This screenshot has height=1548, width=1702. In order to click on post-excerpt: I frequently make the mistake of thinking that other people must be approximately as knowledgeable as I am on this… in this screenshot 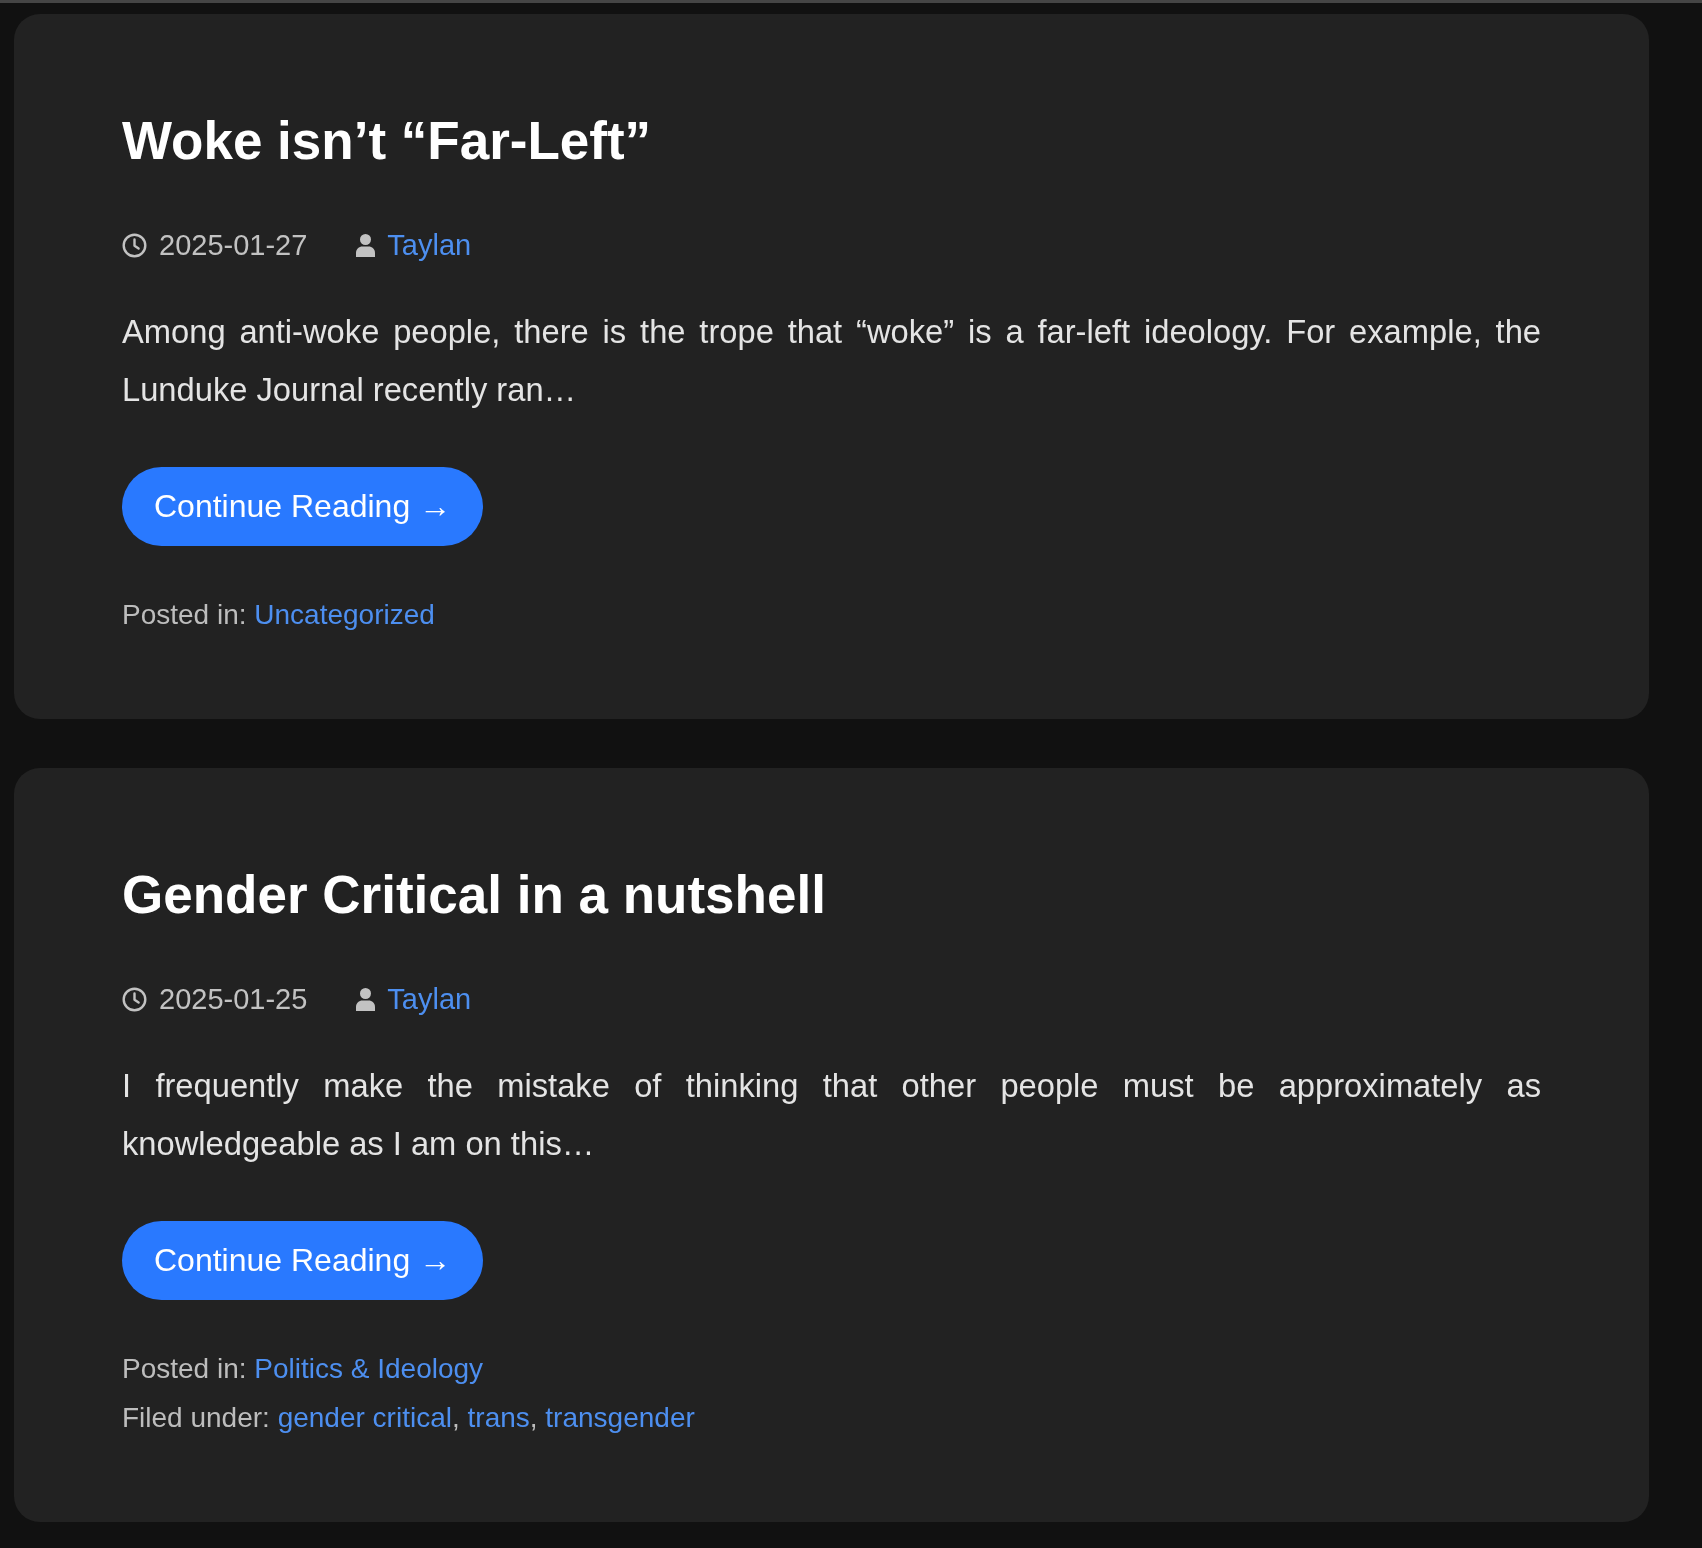, I will do `click(831, 1115)`.